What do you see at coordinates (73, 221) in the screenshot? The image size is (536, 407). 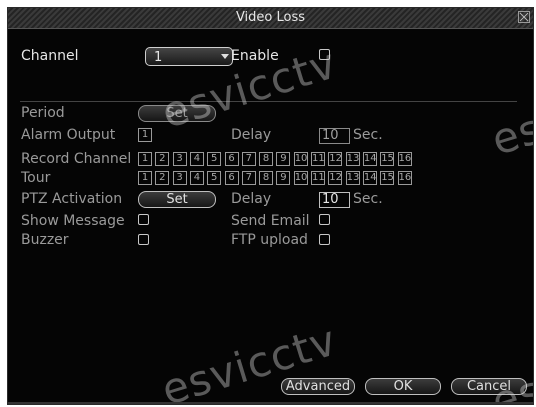 I see `show-message-label: Show Message` at bounding box center [73, 221].